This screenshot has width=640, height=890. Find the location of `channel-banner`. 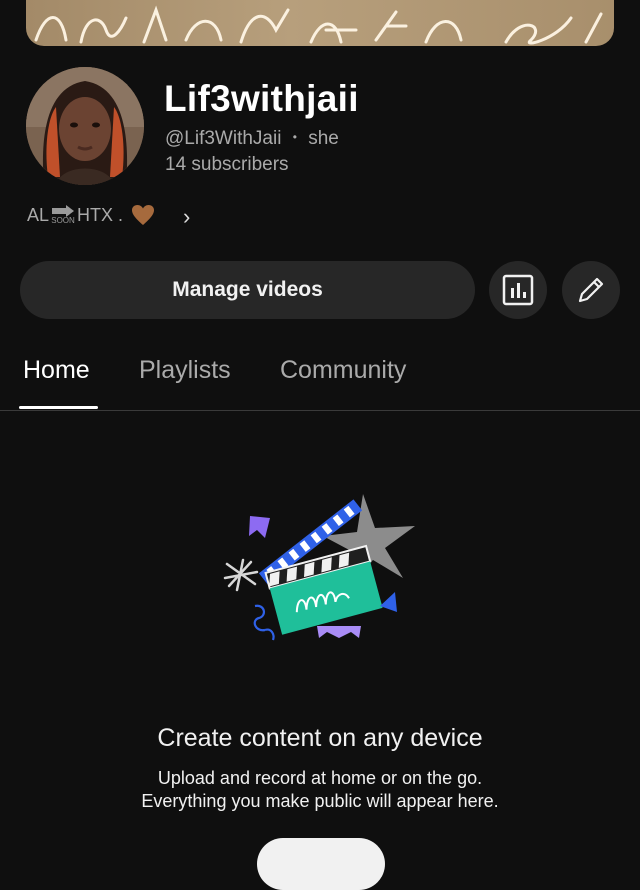

channel-banner is located at coordinates (320, 23).